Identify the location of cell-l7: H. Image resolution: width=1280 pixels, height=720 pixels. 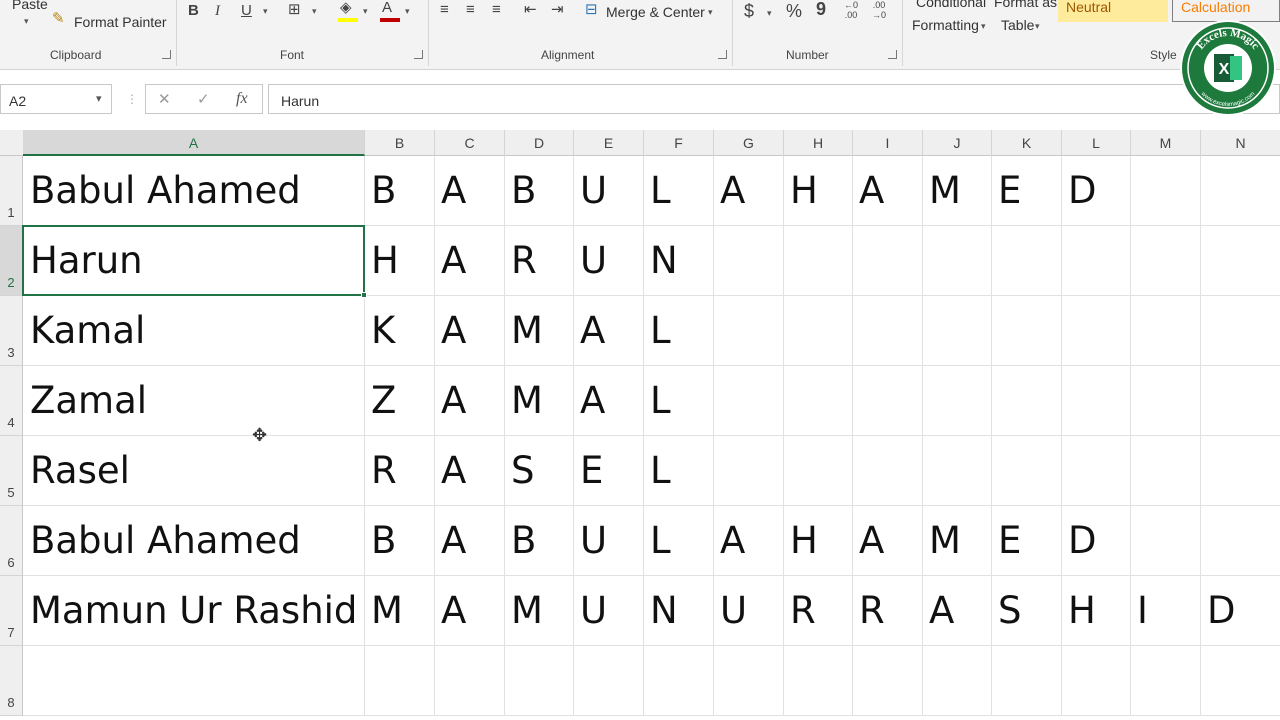
(1096, 611).